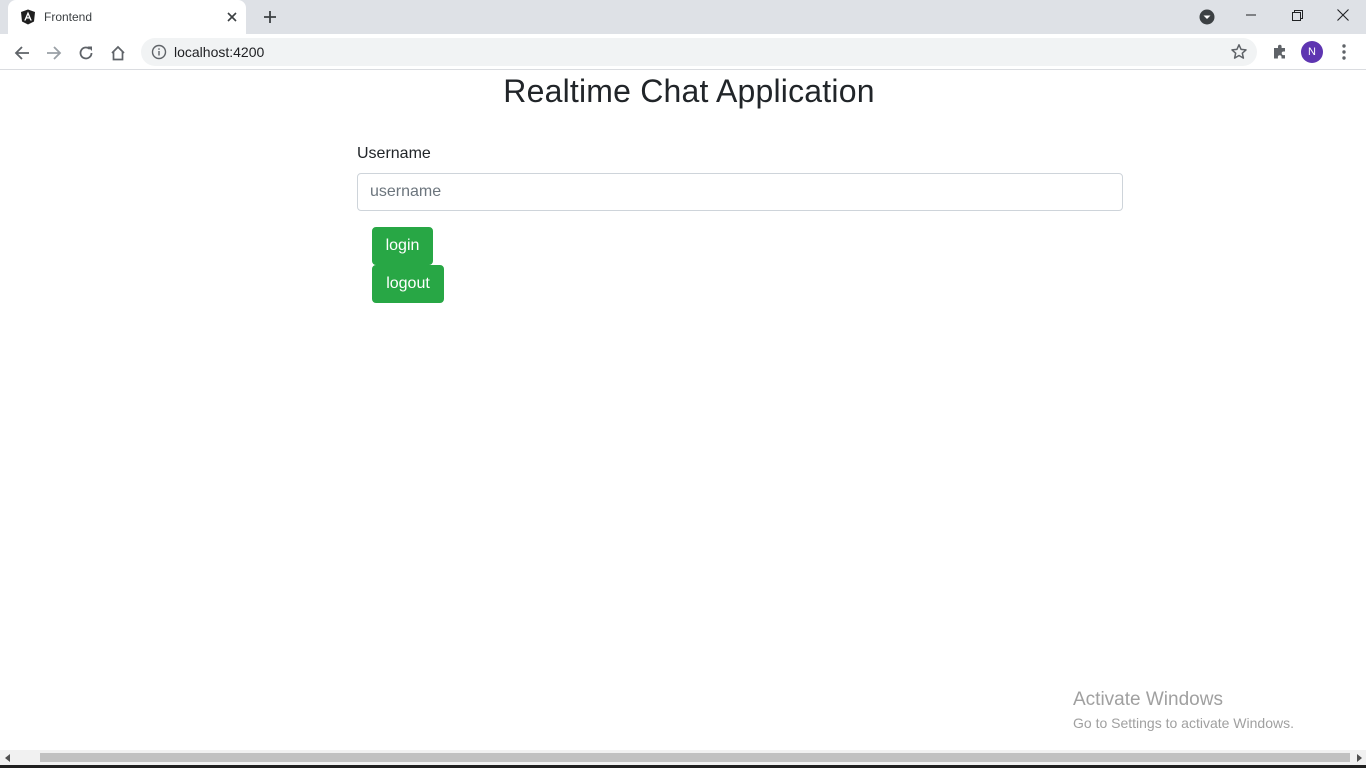 This screenshot has height=768, width=1366. Describe the element at coordinates (159, 52) in the screenshot. I see `info-icon` at that location.